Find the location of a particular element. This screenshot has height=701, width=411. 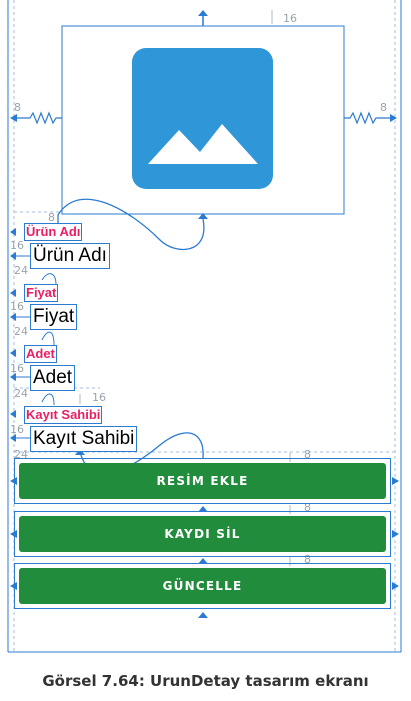

mountain-icon is located at coordinates (203, 144).